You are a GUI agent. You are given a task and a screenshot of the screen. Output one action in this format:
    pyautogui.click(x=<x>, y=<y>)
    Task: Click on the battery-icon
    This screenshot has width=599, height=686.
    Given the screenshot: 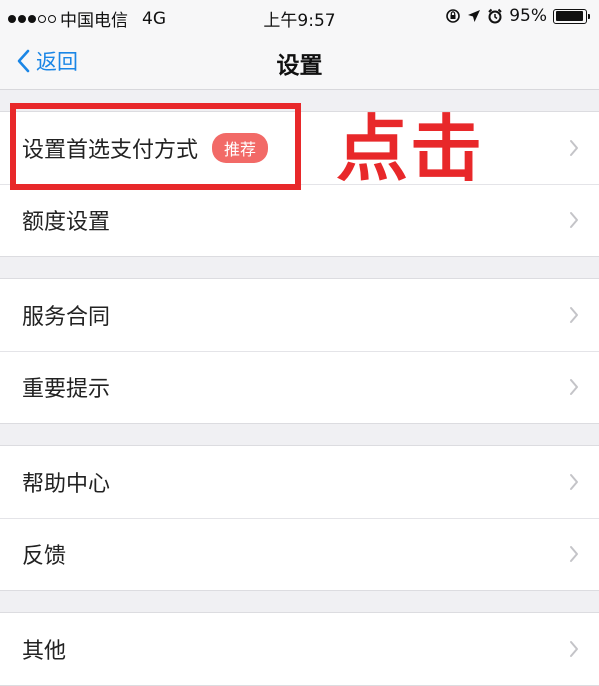 What is the action you would take?
    pyautogui.click(x=571, y=16)
    